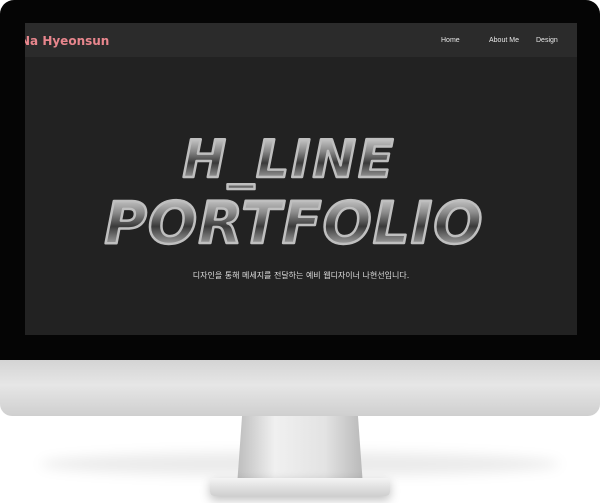 This screenshot has width=600, height=503. I want to click on hero-subtitle: 디자인을 통해 메세지를 전달하는 예비 웹디자이너 나현선입니다., so click(301, 275).